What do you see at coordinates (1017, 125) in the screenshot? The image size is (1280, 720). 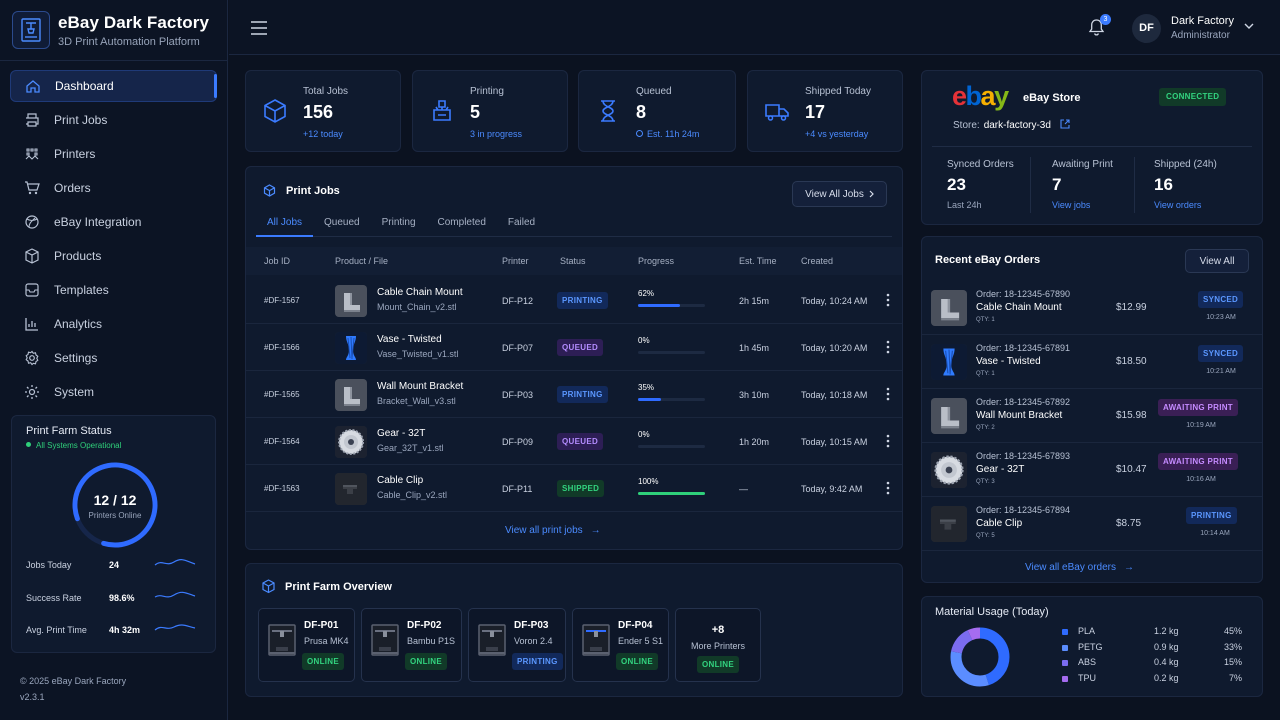 I see `store-name: dark-factory-3d` at bounding box center [1017, 125].